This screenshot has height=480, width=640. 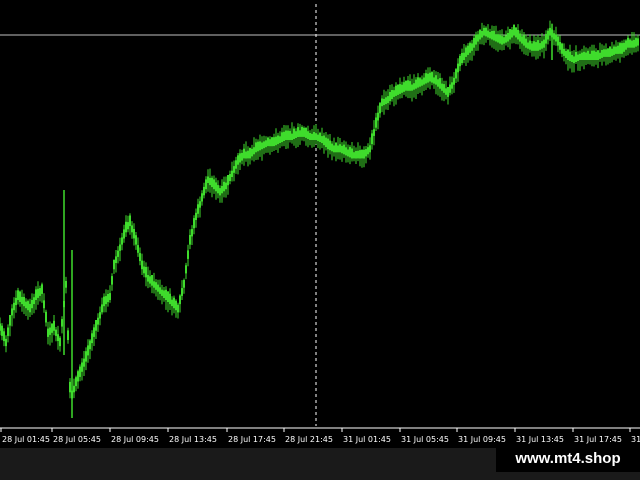 What do you see at coordinates (598, 439) in the screenshot?
I see `x-tick-label: 31 Jul 17:45` at bounding box center [598, 439].